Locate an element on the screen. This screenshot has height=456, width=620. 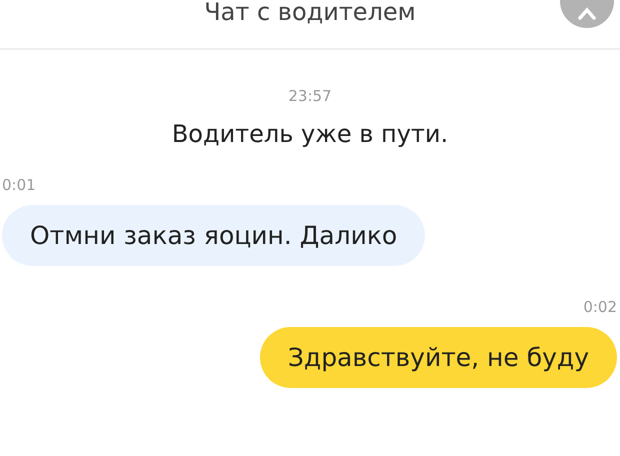
system-message: Водитель уже в пути. is located at coordinates (310, 134).